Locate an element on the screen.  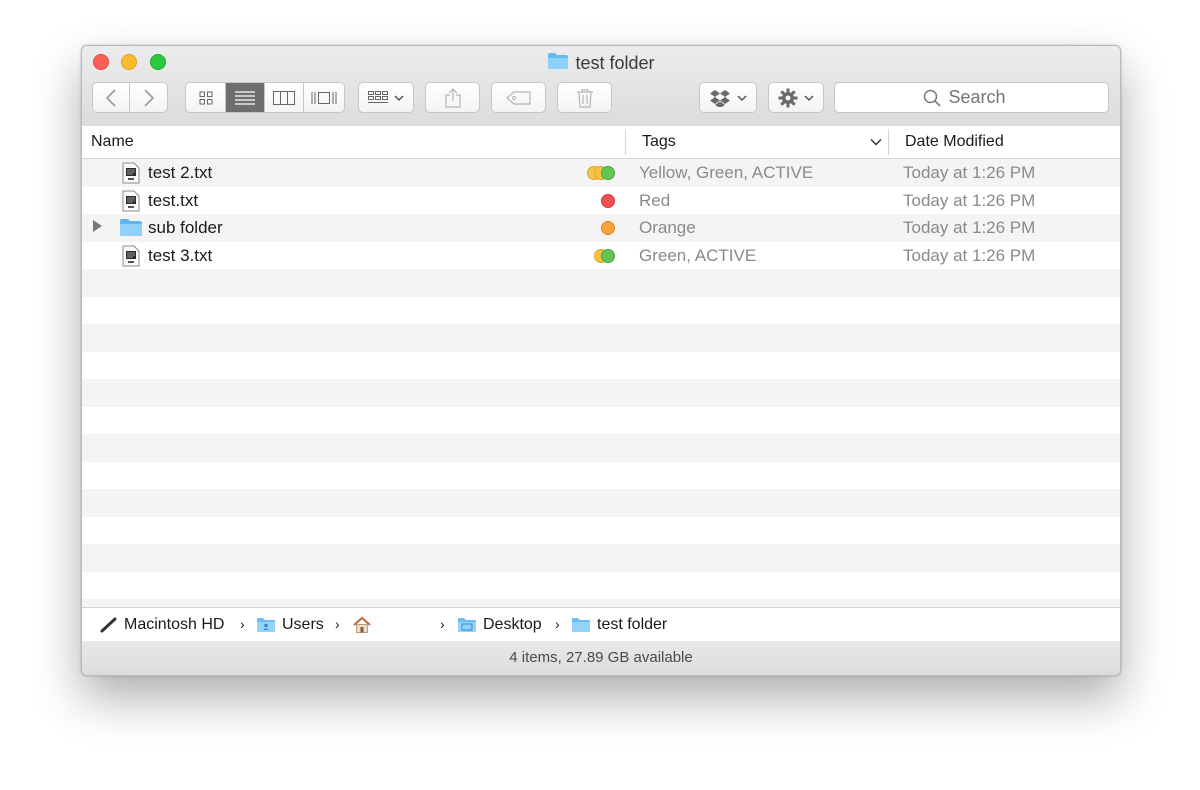
gallery-view-button is located at coordinates (324, 97).